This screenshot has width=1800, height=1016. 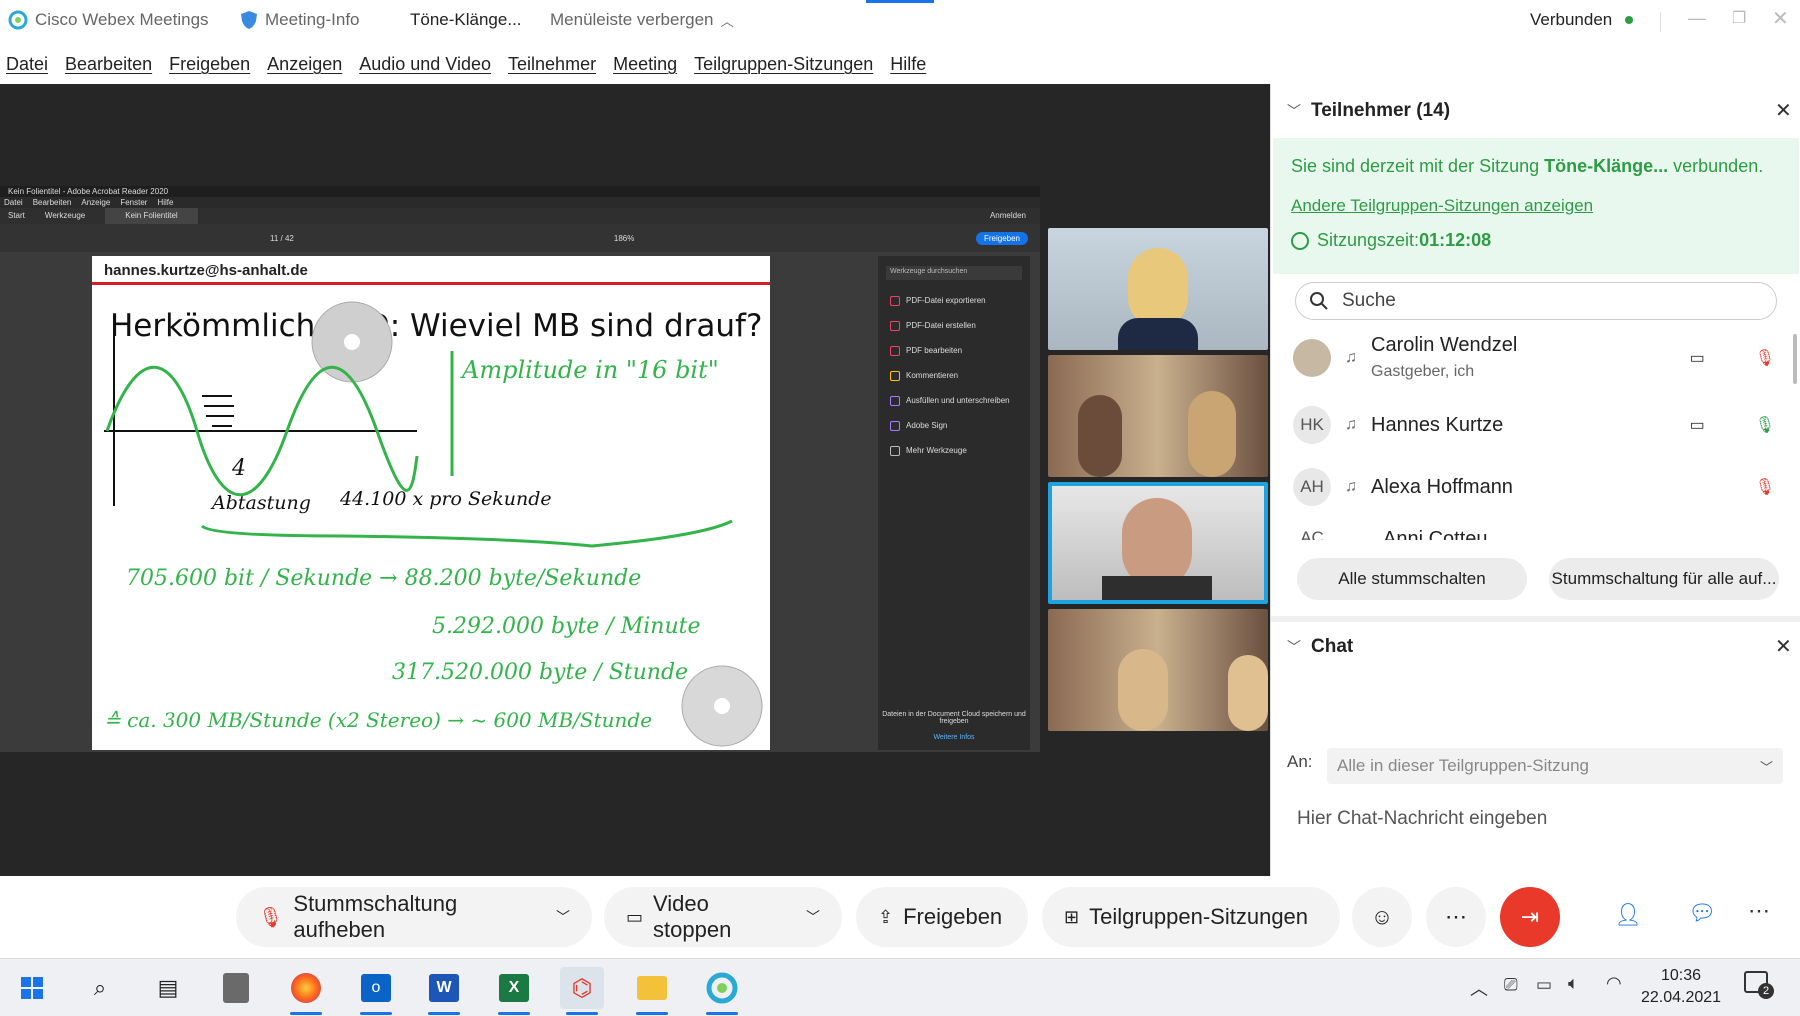 What do you see at coordinates (1739, 18) in the screenshot?
I see `maximize-icon: ❐` at bounding box center [1739, 18].